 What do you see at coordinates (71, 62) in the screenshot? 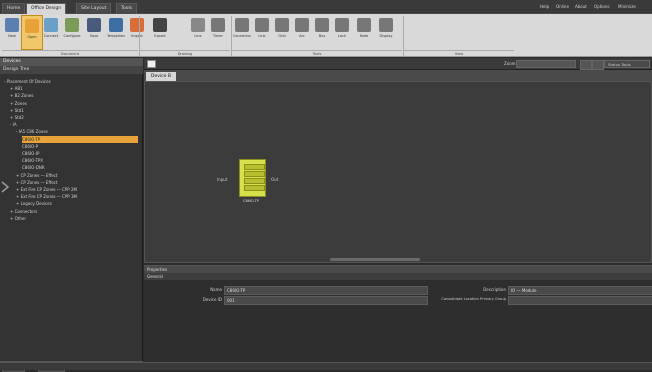
I see `left-panel-title: Devices` at bounding box center [71, 62].